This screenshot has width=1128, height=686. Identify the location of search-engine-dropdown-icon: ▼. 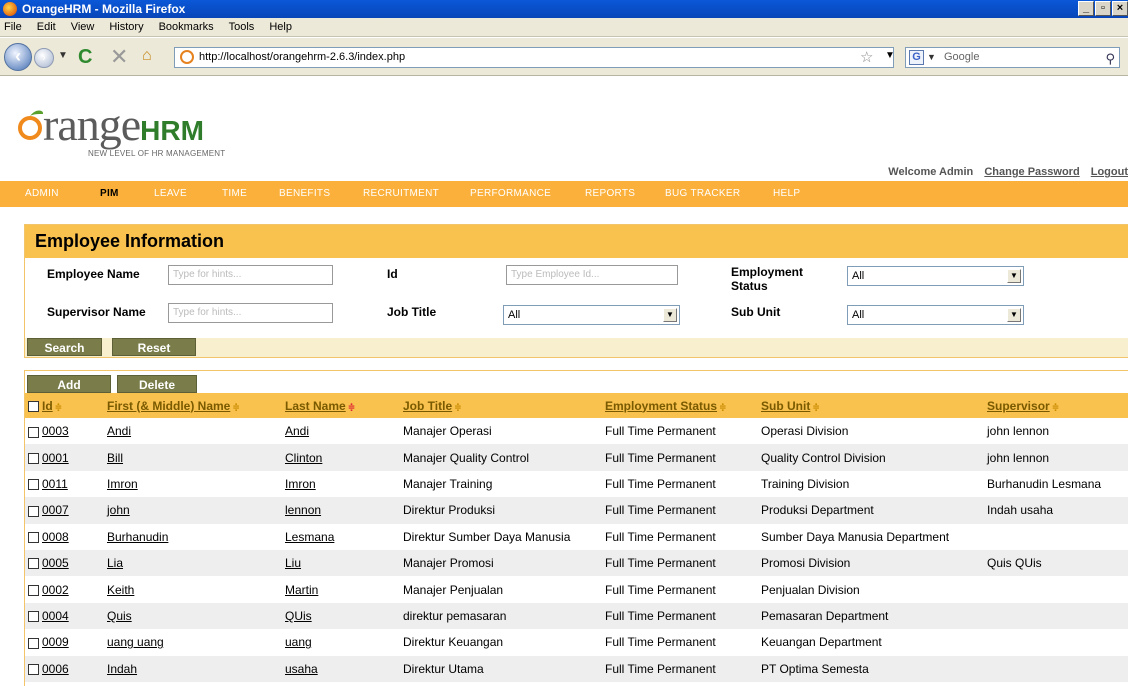
(931, 57).